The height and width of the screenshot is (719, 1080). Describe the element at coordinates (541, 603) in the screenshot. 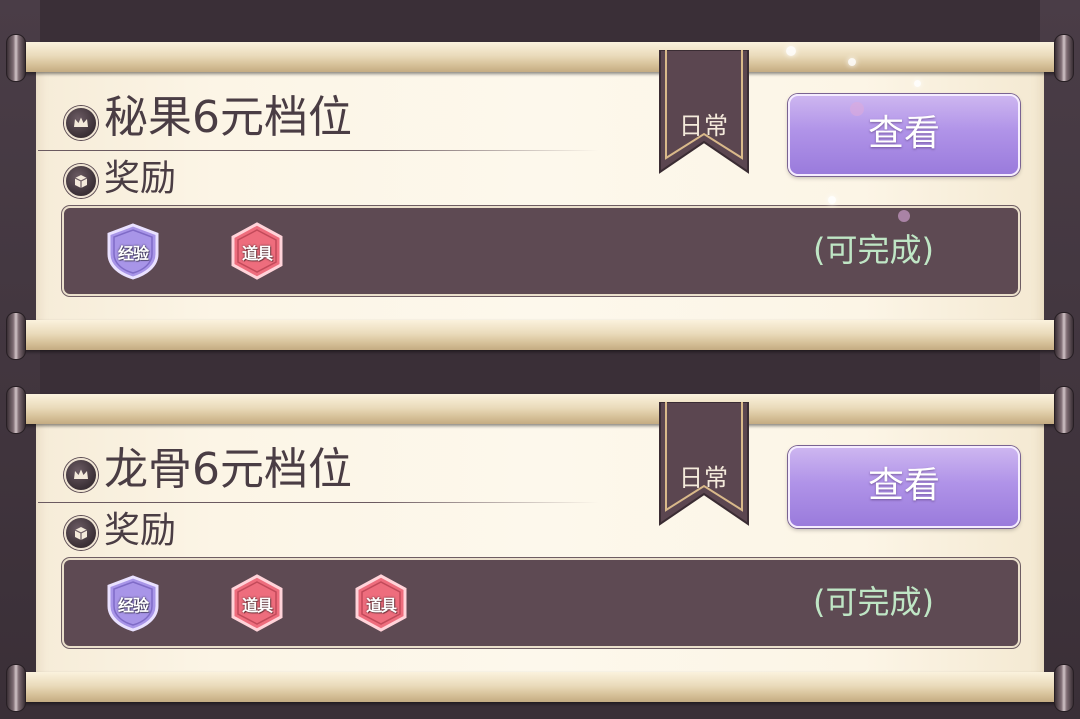

I see `reward-bar: 经验 道具 道具 (可完成)` at that location.